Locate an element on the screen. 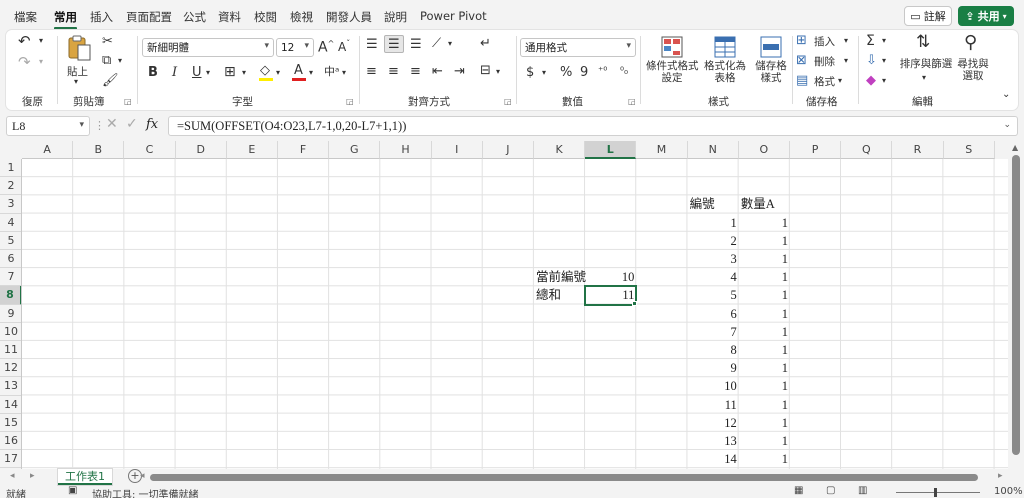  insert-function-button: fx is located at coordinates (152, 124).